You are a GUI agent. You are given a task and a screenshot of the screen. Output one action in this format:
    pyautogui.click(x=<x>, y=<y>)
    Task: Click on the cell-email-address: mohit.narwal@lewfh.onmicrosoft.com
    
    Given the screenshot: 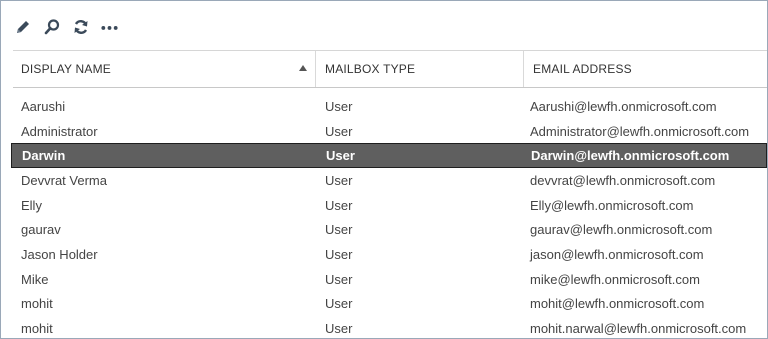 What is the action you would take?
    pyautogui.click(x=638, y=329)
    